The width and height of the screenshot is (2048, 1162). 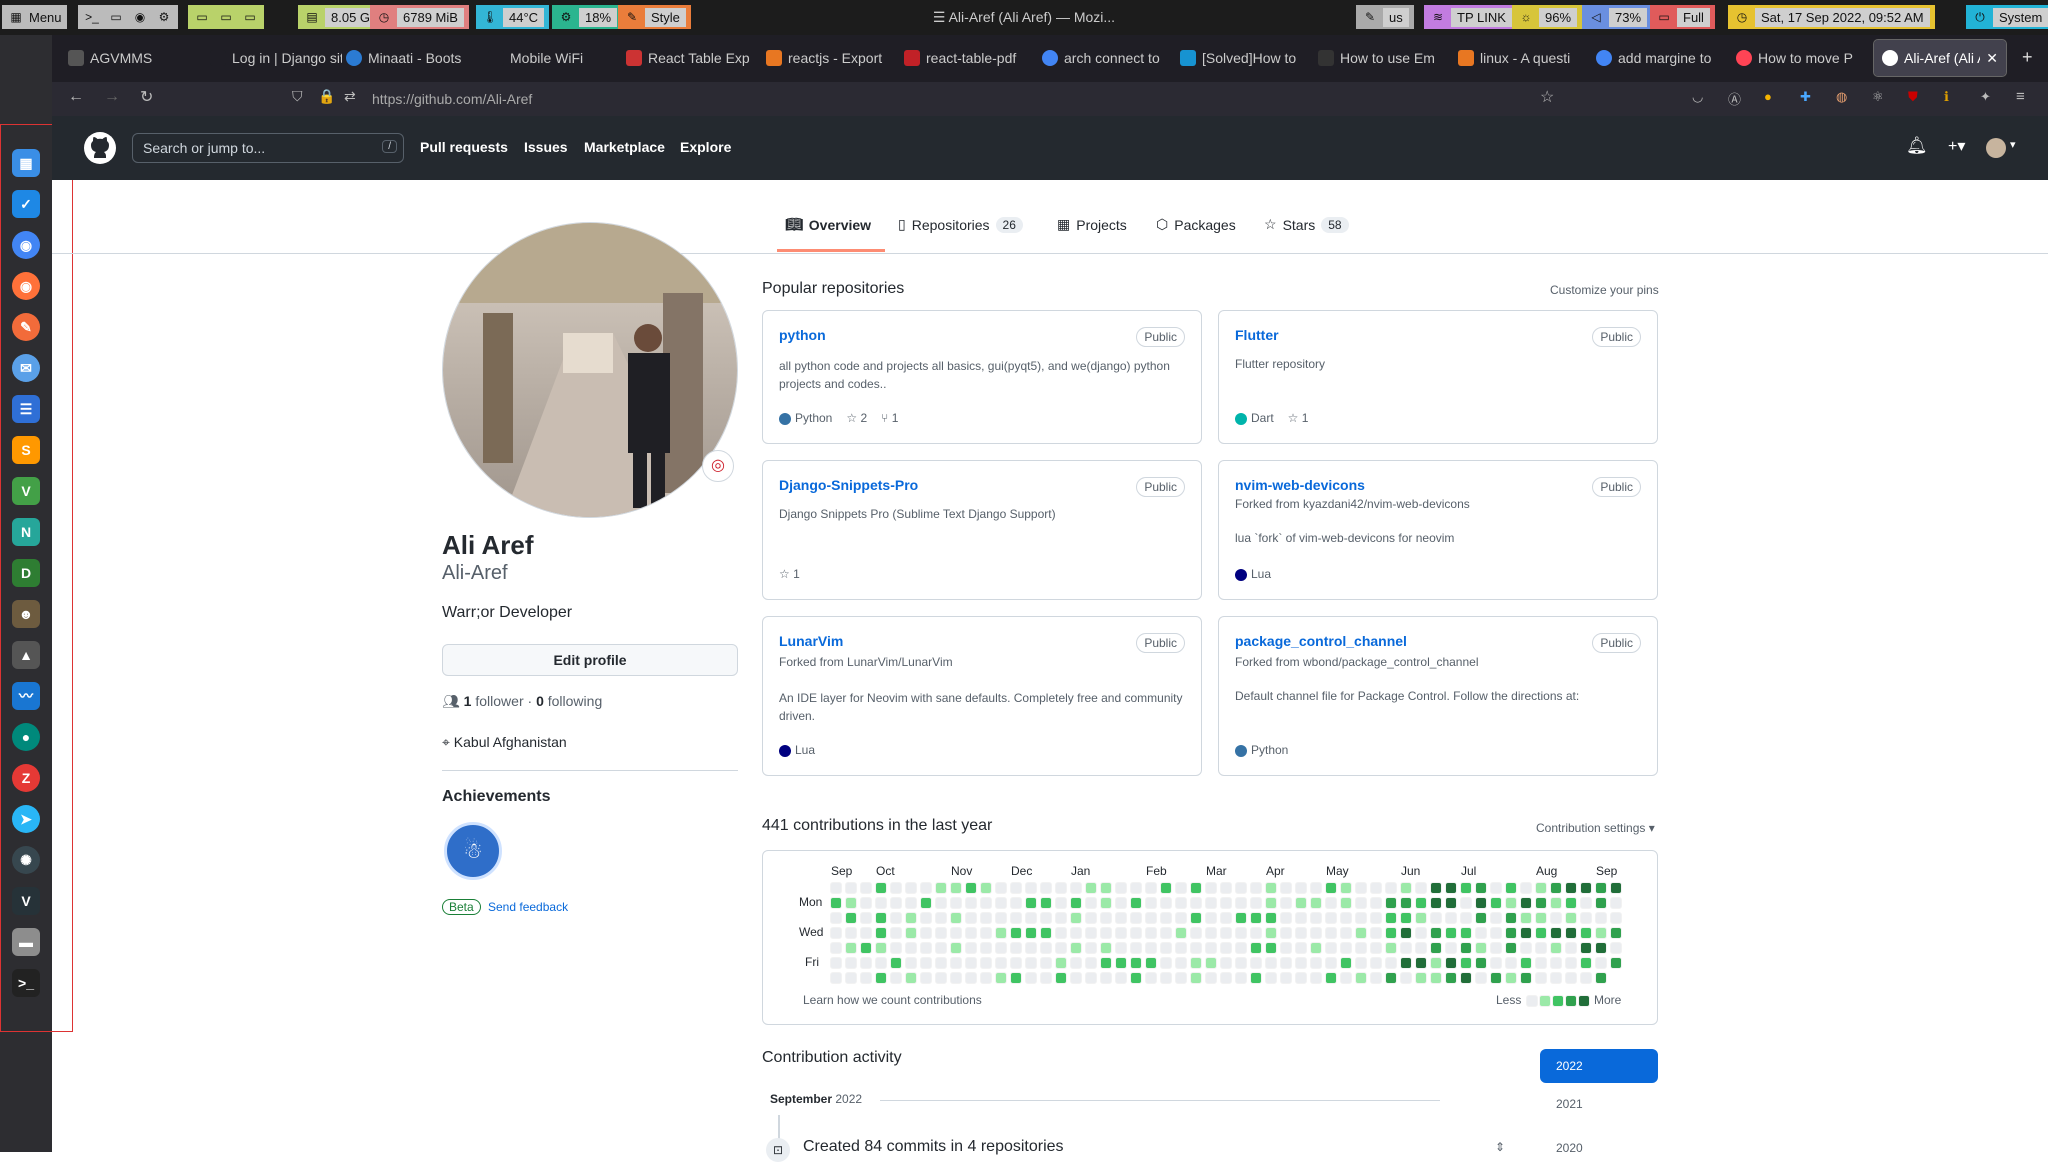 I want to click on year-2022-button: 2022, so click(x=1599, y=1066).